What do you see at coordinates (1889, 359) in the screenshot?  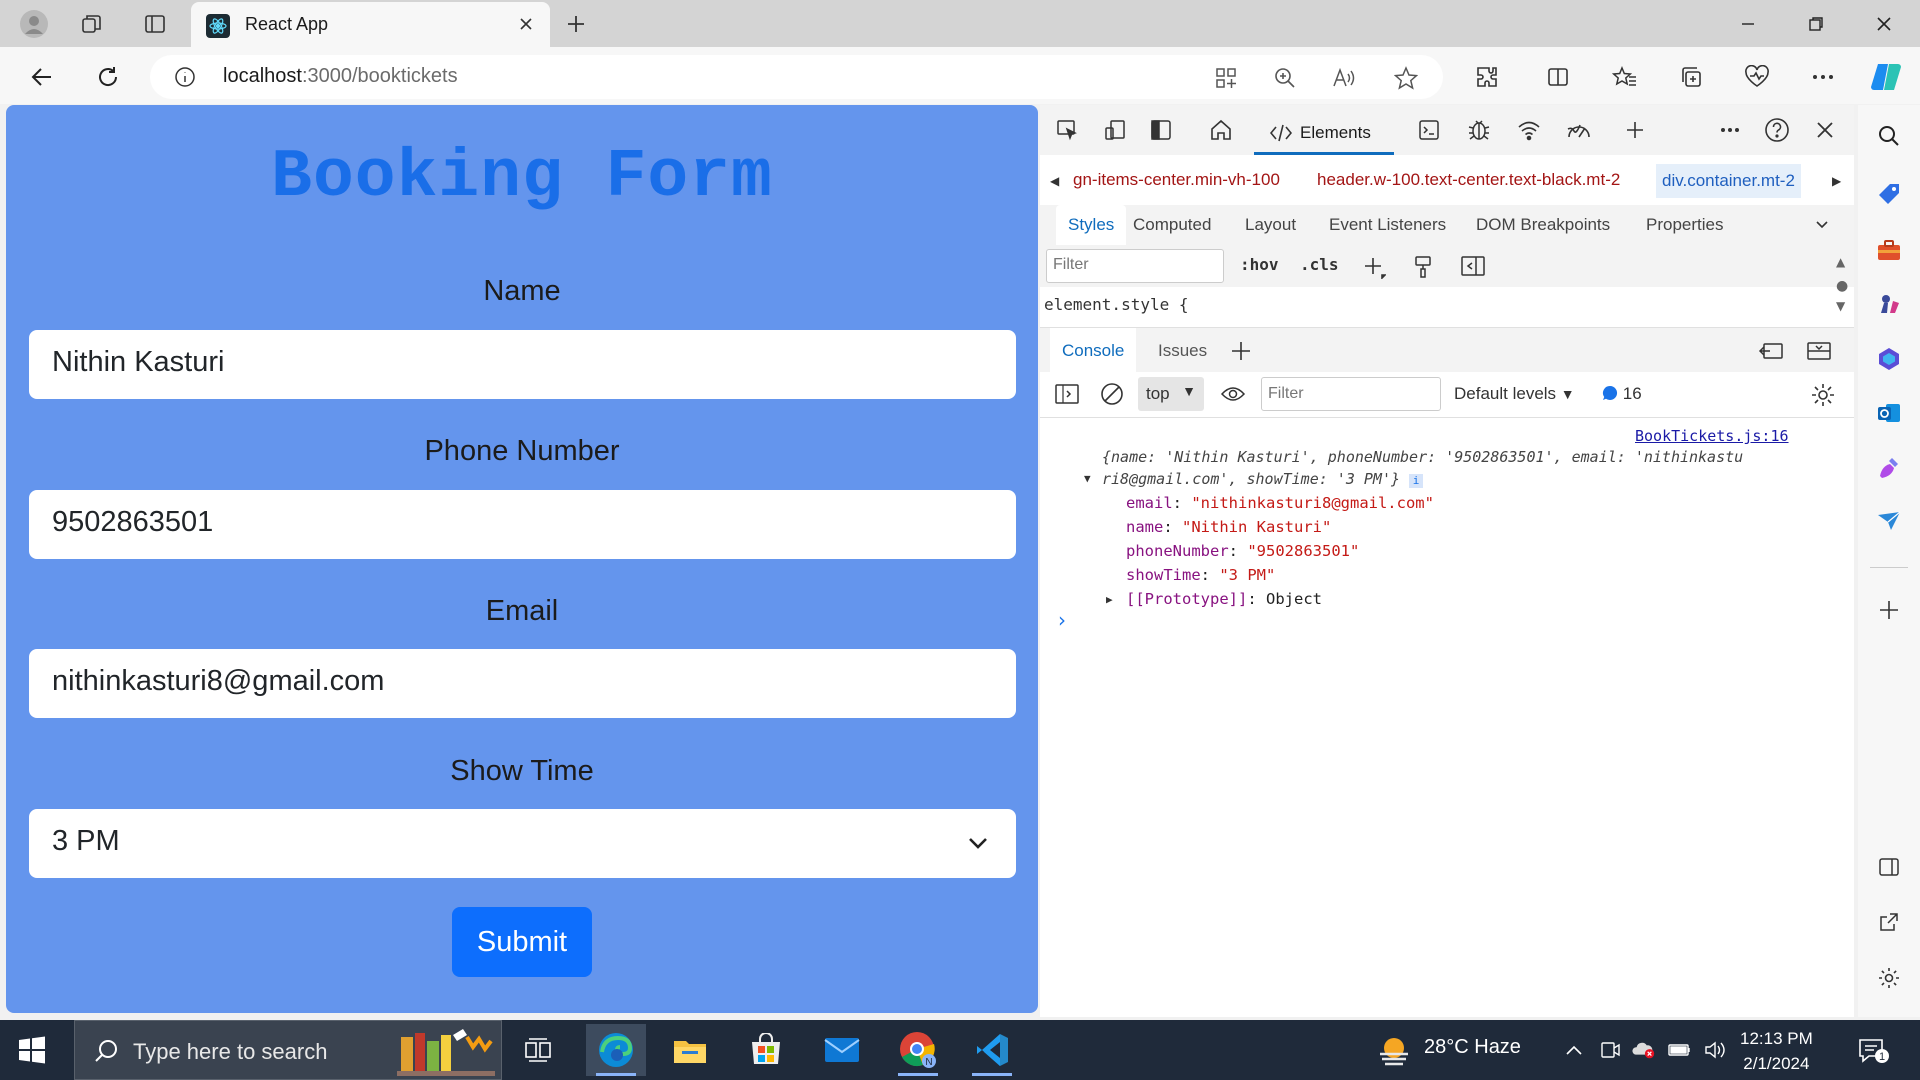 I see `microsoft-365-icon` at bounding box center [1889, 359].